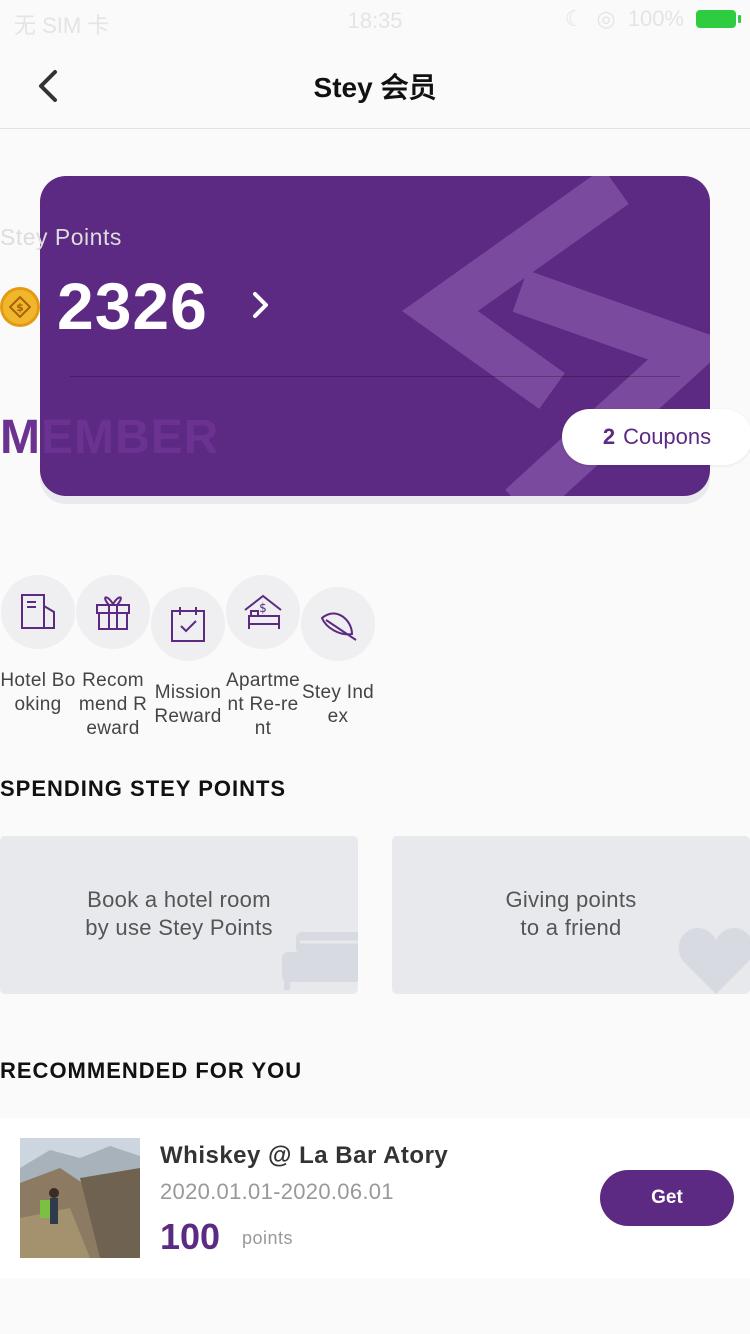 The image size is (750, 1334). I want to click on document-icon, so click(38, 611).